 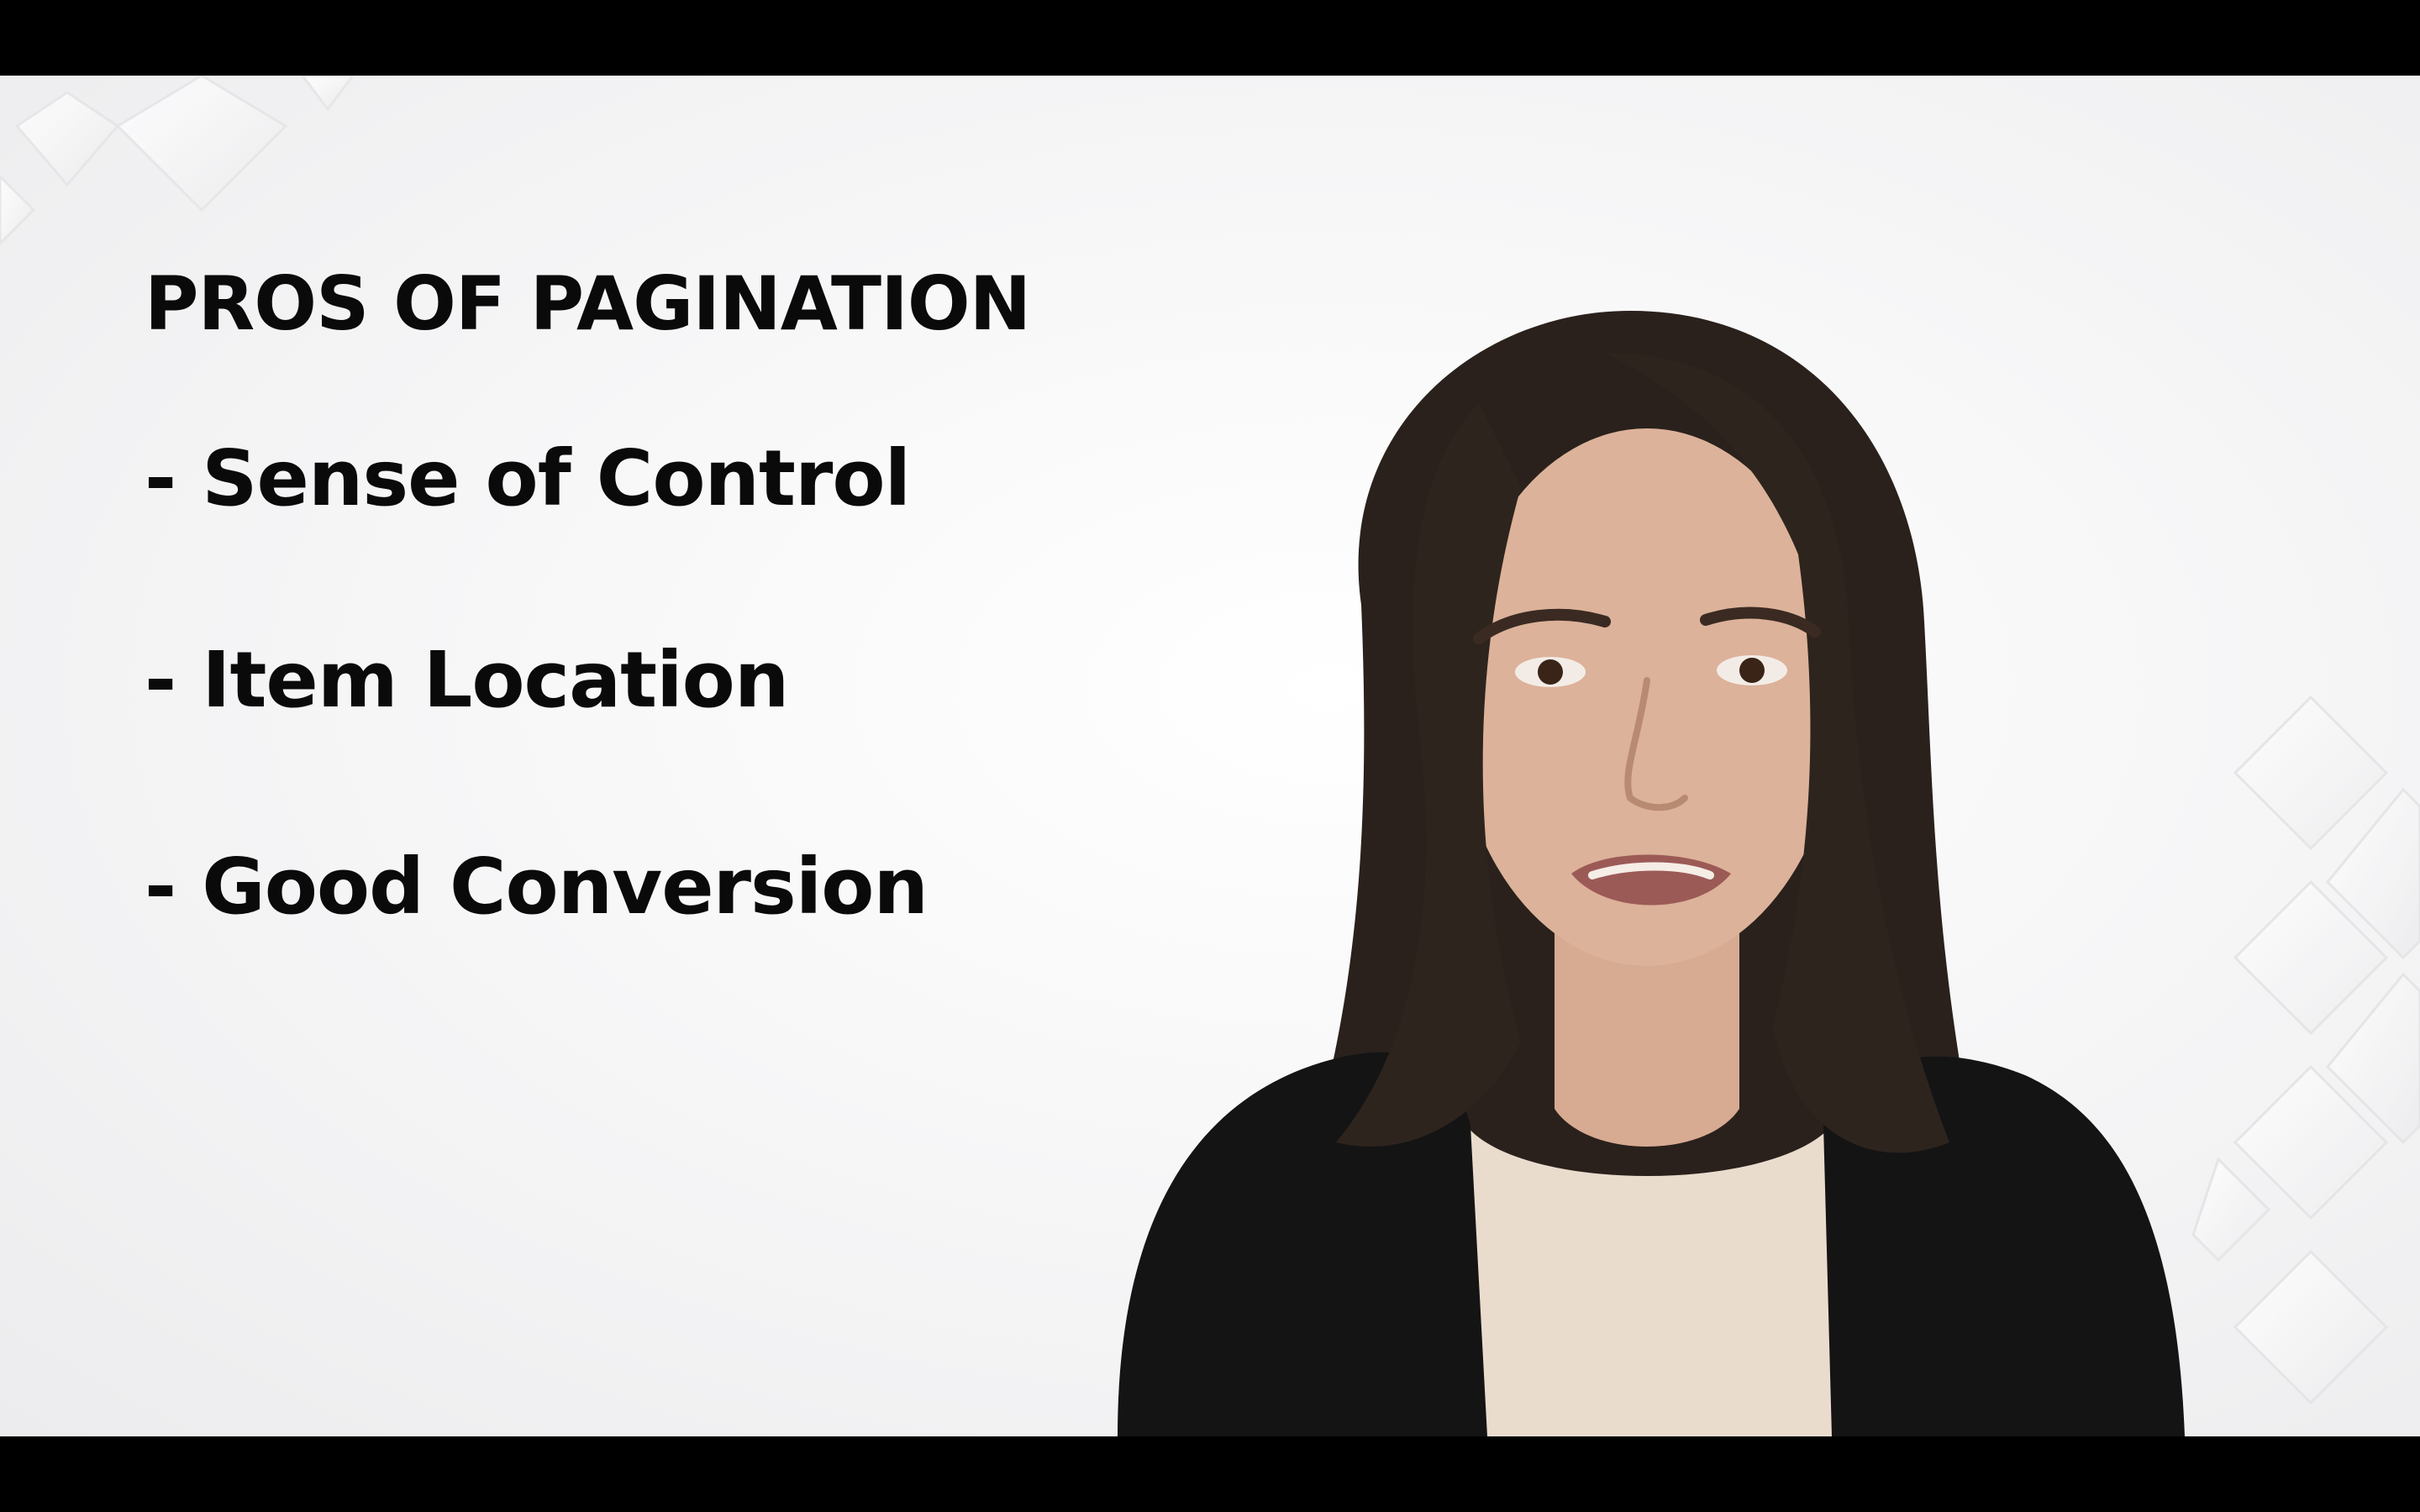 What do you see at coordinates (537, 887) in the screenshot?
I see `bullet-good-conversion: - Good Conversion` at bounding box center [537, 887].